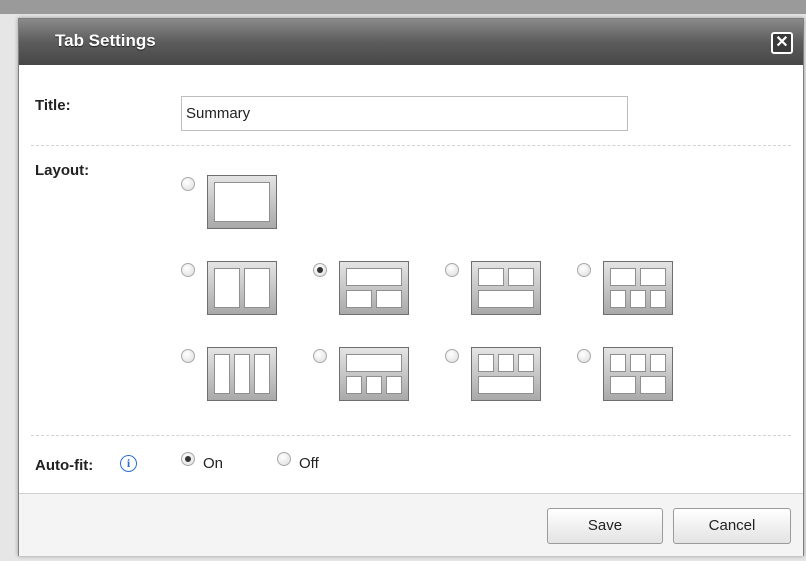 The height and width of the screenshot is (561, 806). I want to click on page-header-strip, so click(403, 7).